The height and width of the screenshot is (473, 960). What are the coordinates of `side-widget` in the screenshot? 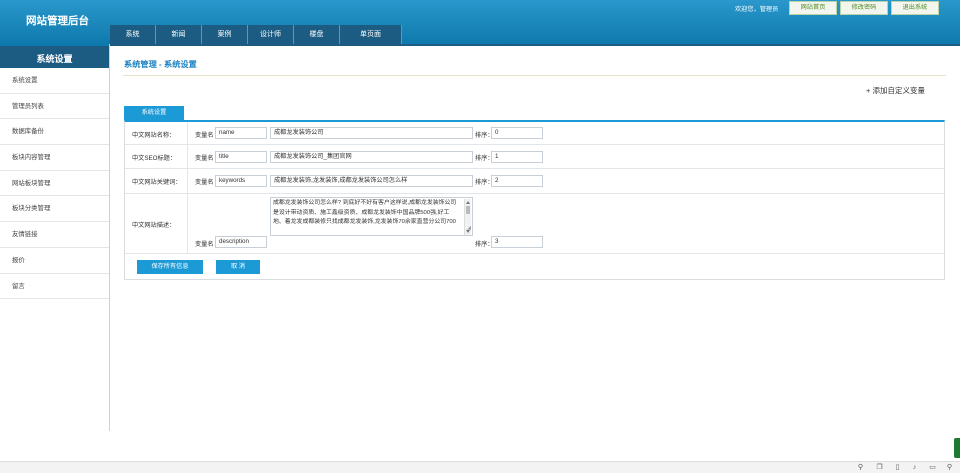 It's located at (957, 448).